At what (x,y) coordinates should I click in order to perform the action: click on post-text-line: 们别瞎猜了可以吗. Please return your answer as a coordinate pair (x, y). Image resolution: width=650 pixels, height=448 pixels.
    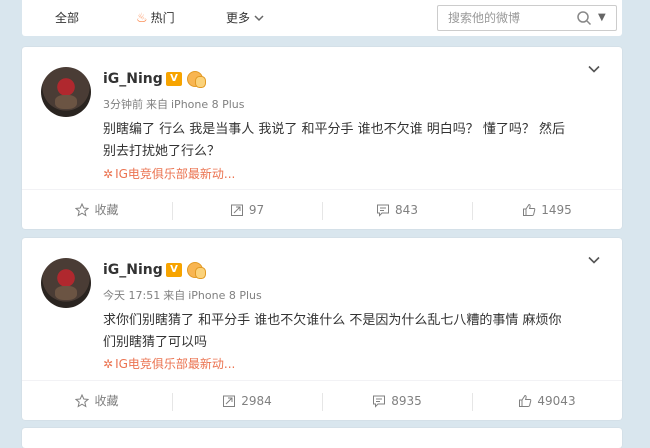
    Looking at the image, I should click on (155, 342).